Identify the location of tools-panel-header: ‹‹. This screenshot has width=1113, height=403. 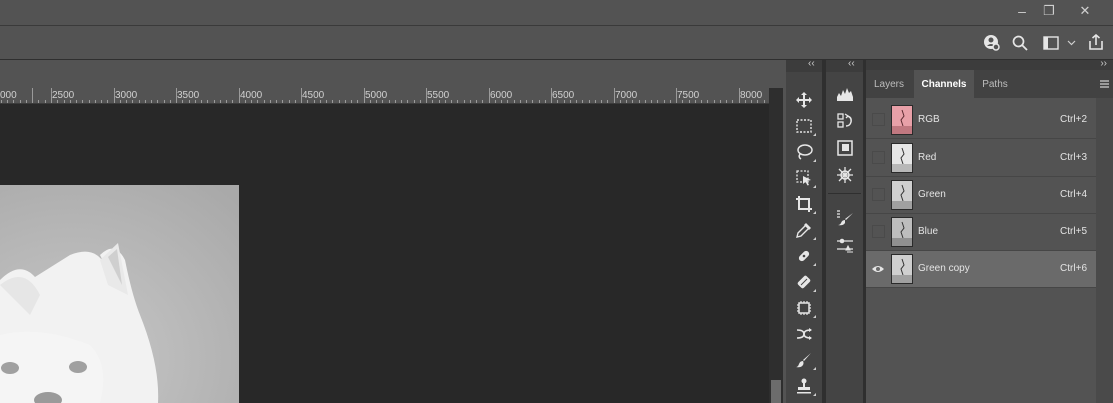
(804, 65).